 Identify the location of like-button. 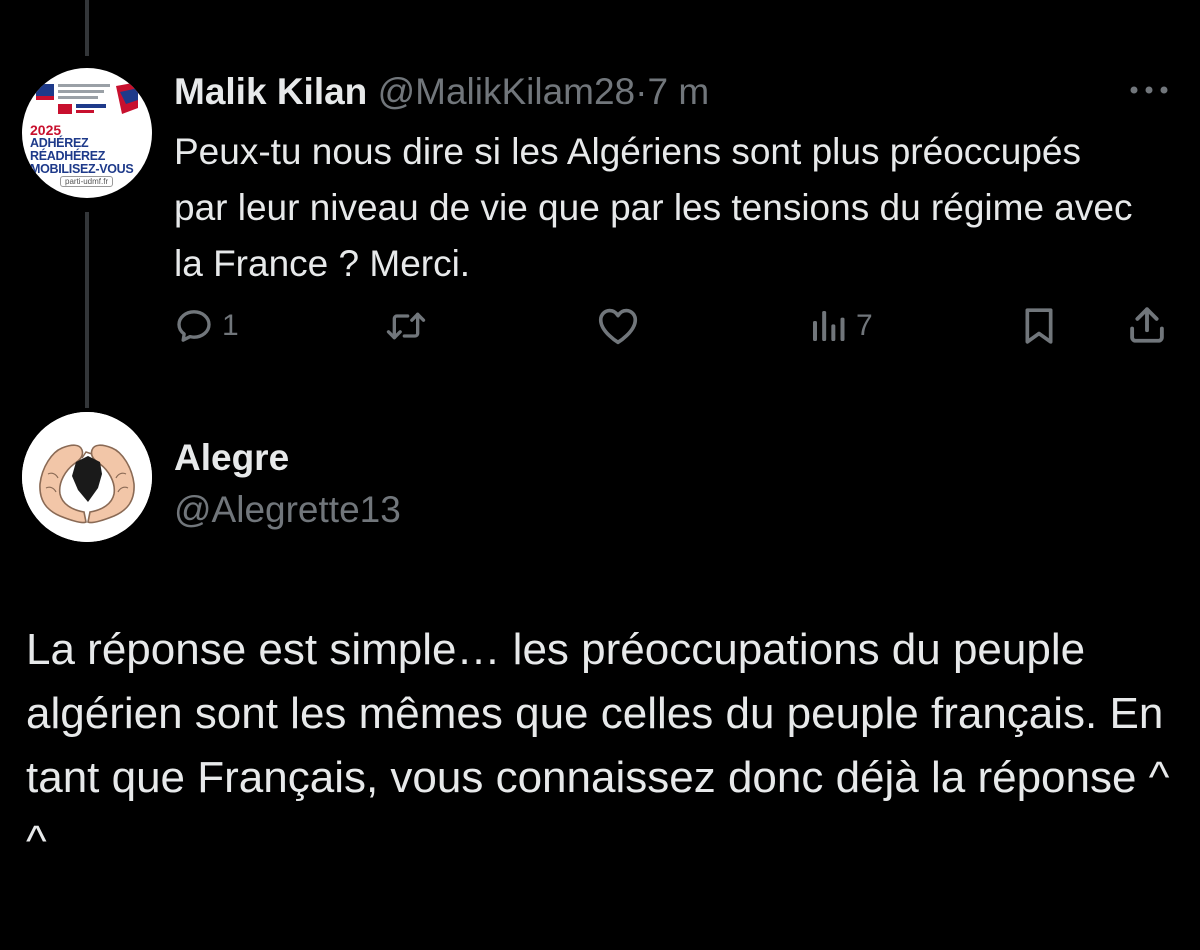
(622, 326).